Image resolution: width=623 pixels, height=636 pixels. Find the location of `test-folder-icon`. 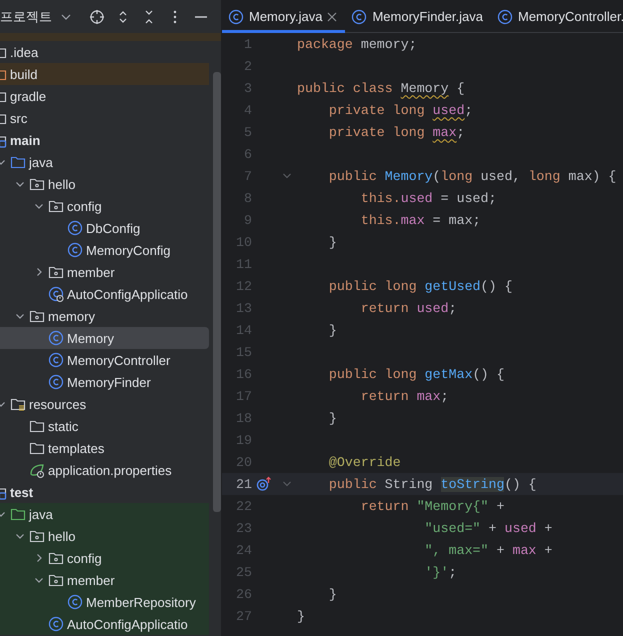

test-folder-icon is located at coordinates (18, 514).